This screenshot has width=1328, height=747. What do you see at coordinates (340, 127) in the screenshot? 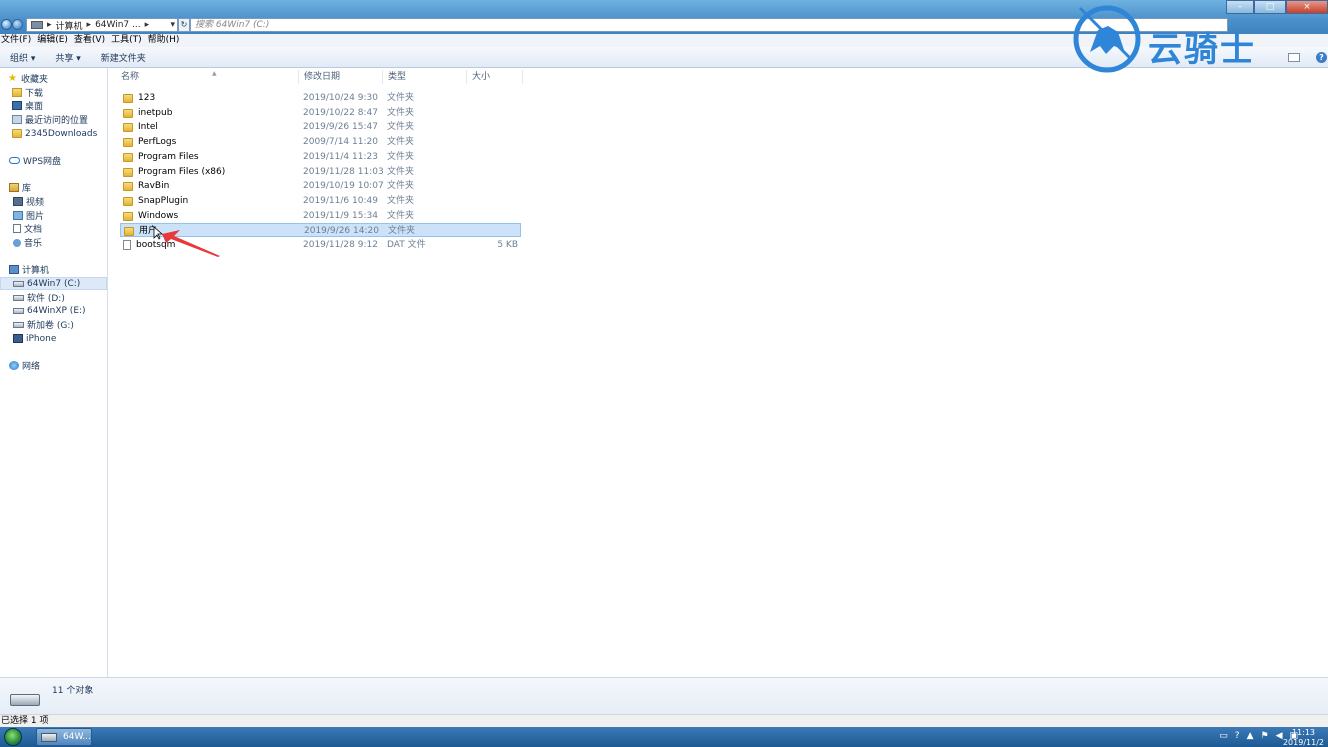
I see `file-date: 2019/9/26 15:47` at bounding box center [340, 127].